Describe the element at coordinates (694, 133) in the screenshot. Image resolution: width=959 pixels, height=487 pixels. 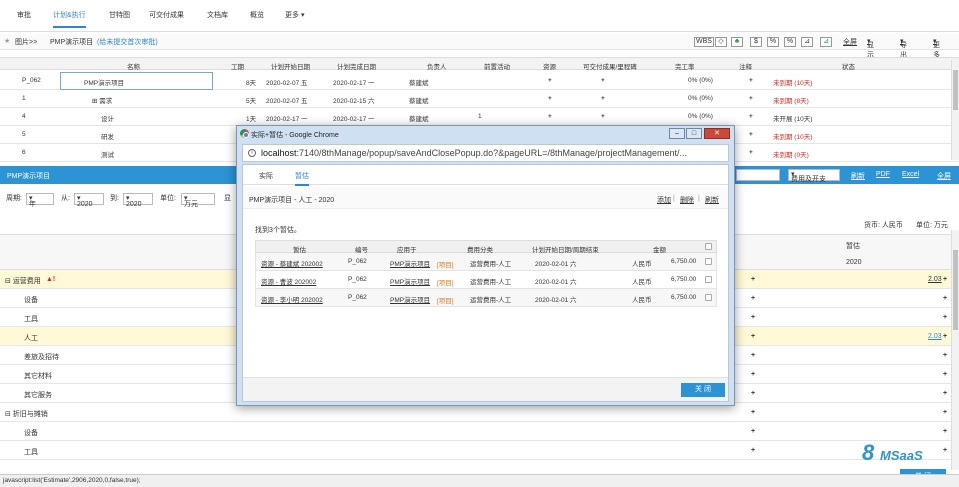
I see `maximize-icon: □` at that location.